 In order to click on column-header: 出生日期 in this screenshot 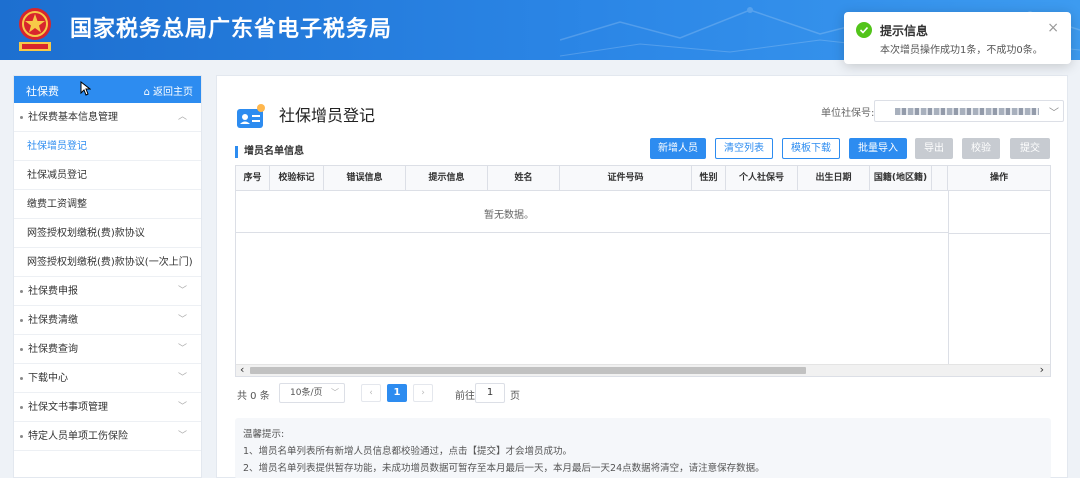, I will do `click(834, 178)`.